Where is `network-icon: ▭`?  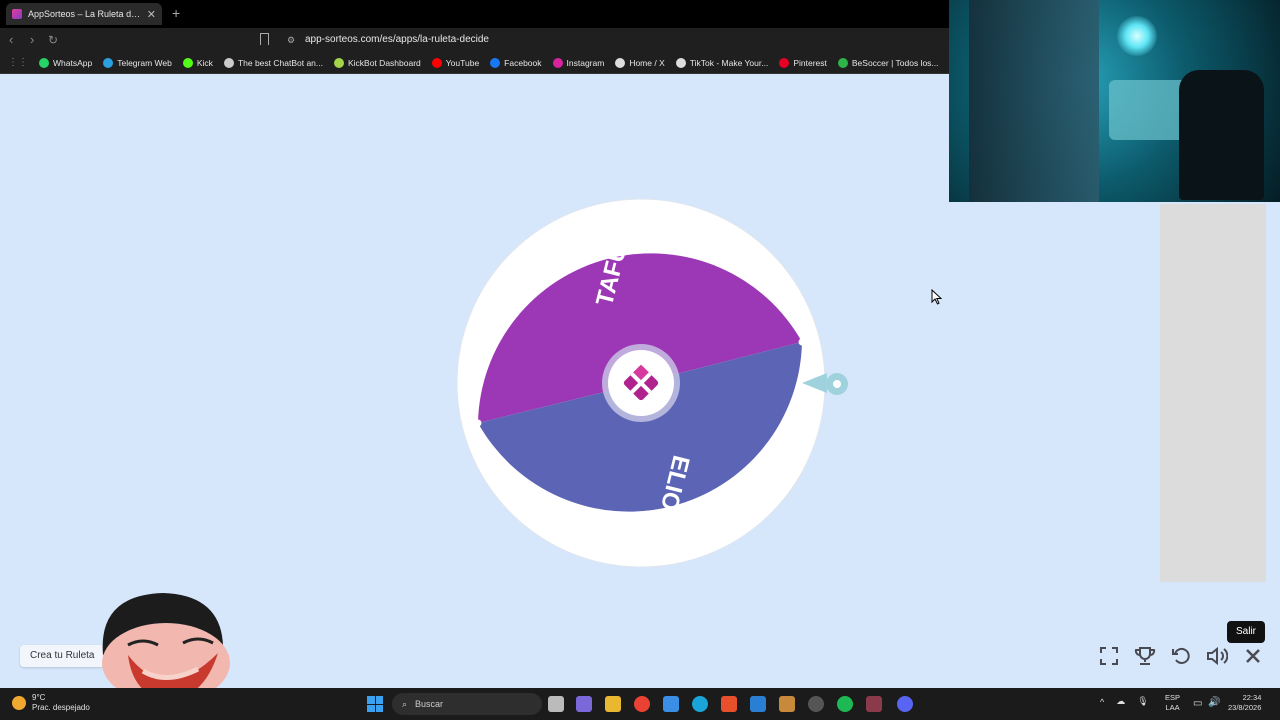
network-icon: ▭ is located at coordinates (1197, 703).